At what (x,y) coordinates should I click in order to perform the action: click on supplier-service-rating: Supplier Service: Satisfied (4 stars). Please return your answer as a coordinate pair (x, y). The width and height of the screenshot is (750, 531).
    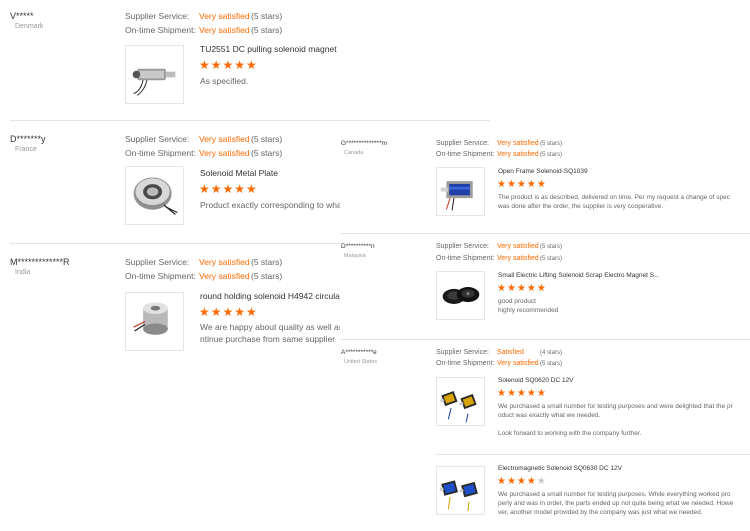
    Looking at the image, I should click on (499, 352).